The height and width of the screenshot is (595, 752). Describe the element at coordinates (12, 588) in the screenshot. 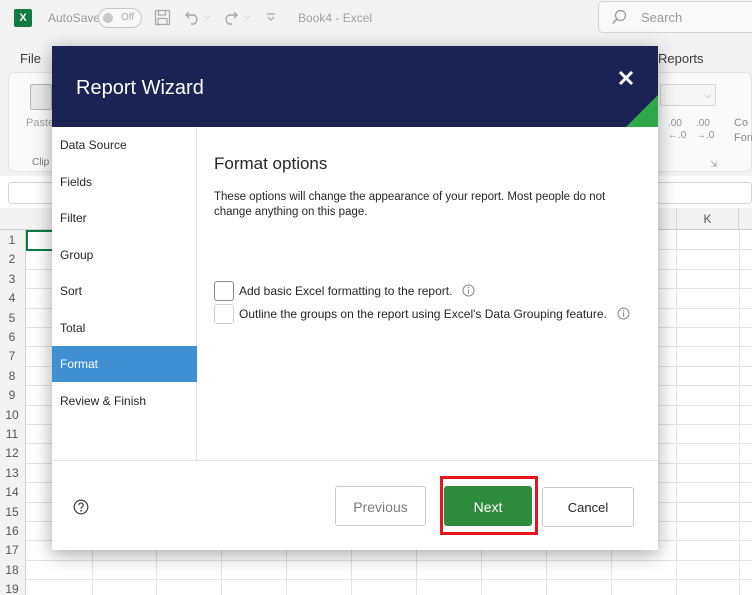

I see `row-number: 19` at that location.